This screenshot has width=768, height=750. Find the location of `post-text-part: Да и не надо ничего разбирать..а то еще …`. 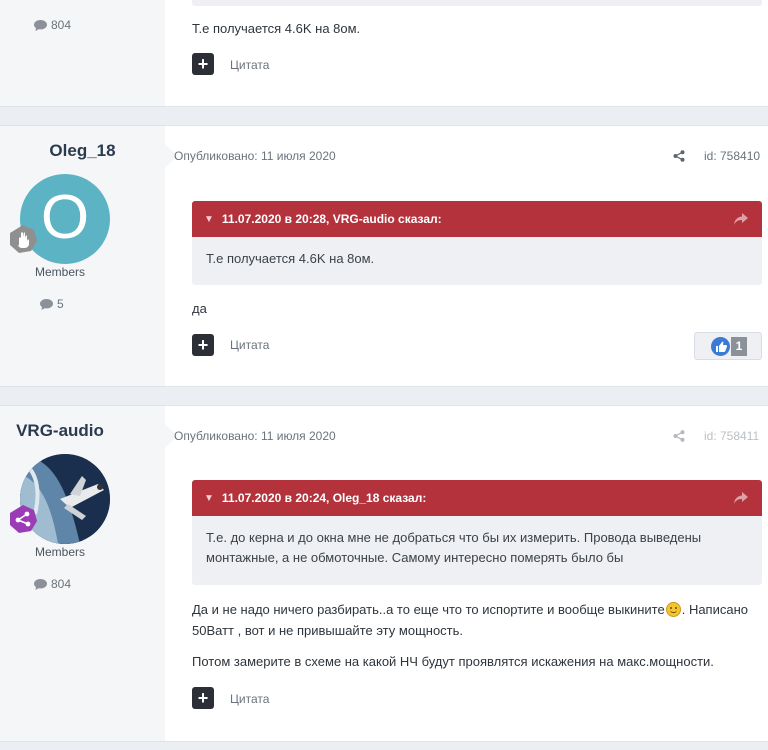

post-text-part: Да и не надо ничего разбирать..а то еще … is located at coordinates (428, 609).